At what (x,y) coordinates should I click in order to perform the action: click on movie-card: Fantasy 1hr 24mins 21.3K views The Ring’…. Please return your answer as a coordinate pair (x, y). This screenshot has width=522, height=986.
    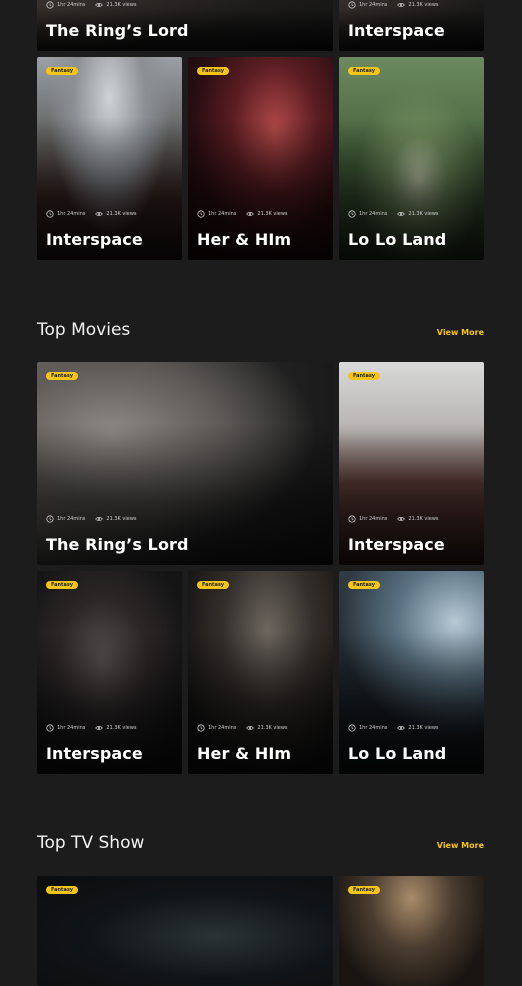
    Looking at the image, I should click on (185, 463).